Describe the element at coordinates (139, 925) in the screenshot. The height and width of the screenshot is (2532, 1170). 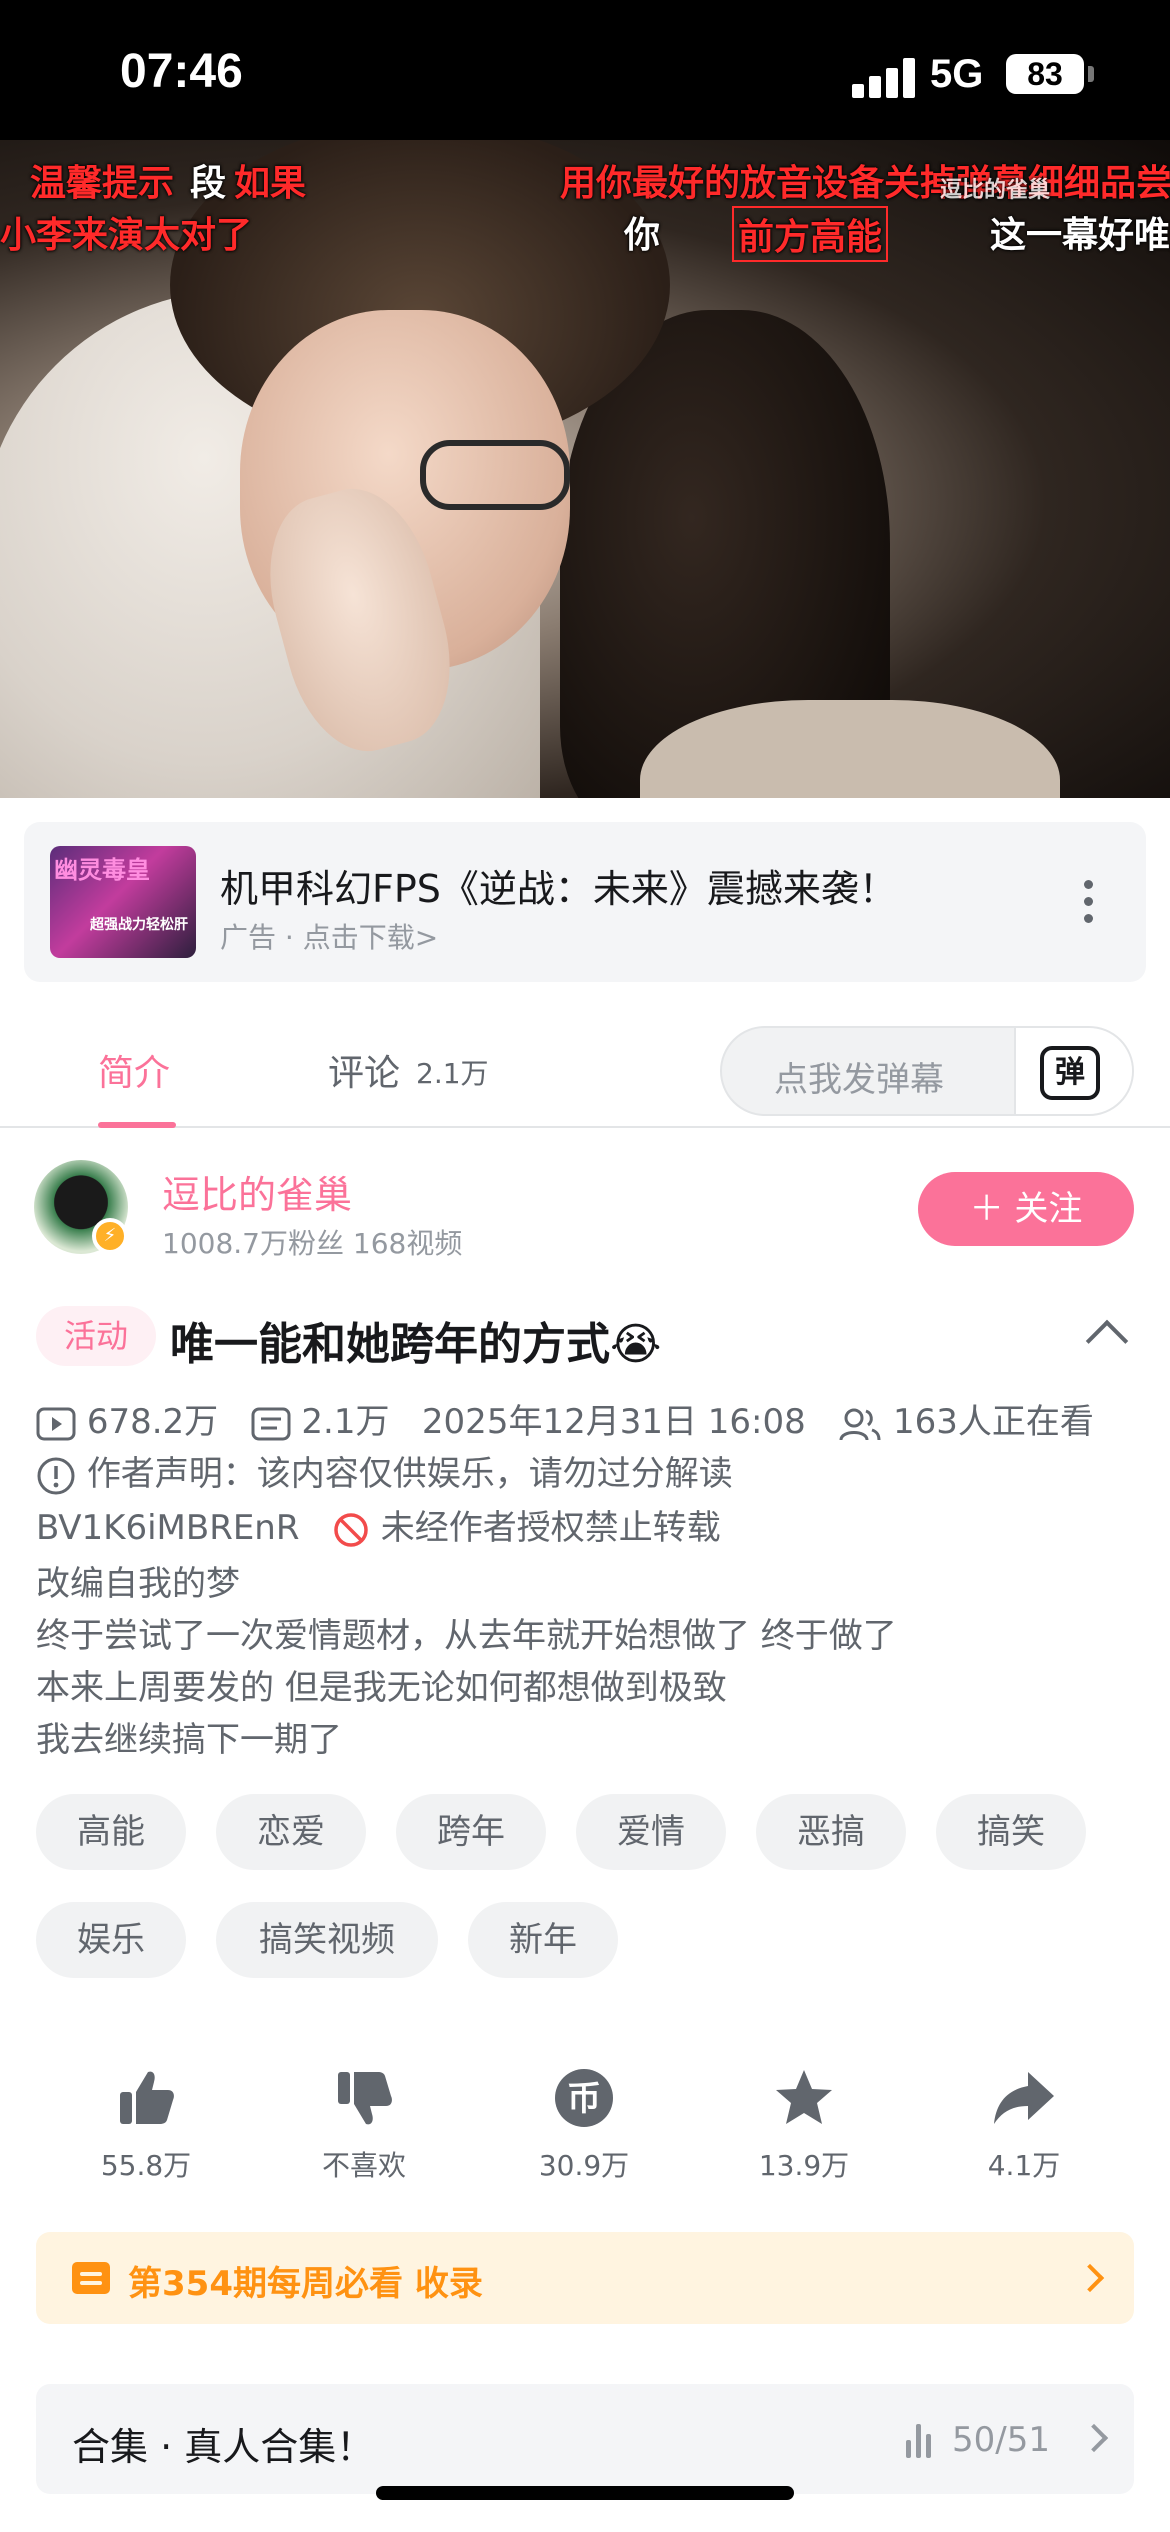
I see `ad-thumbnail-text: 超强战力轻松肝` at that location.